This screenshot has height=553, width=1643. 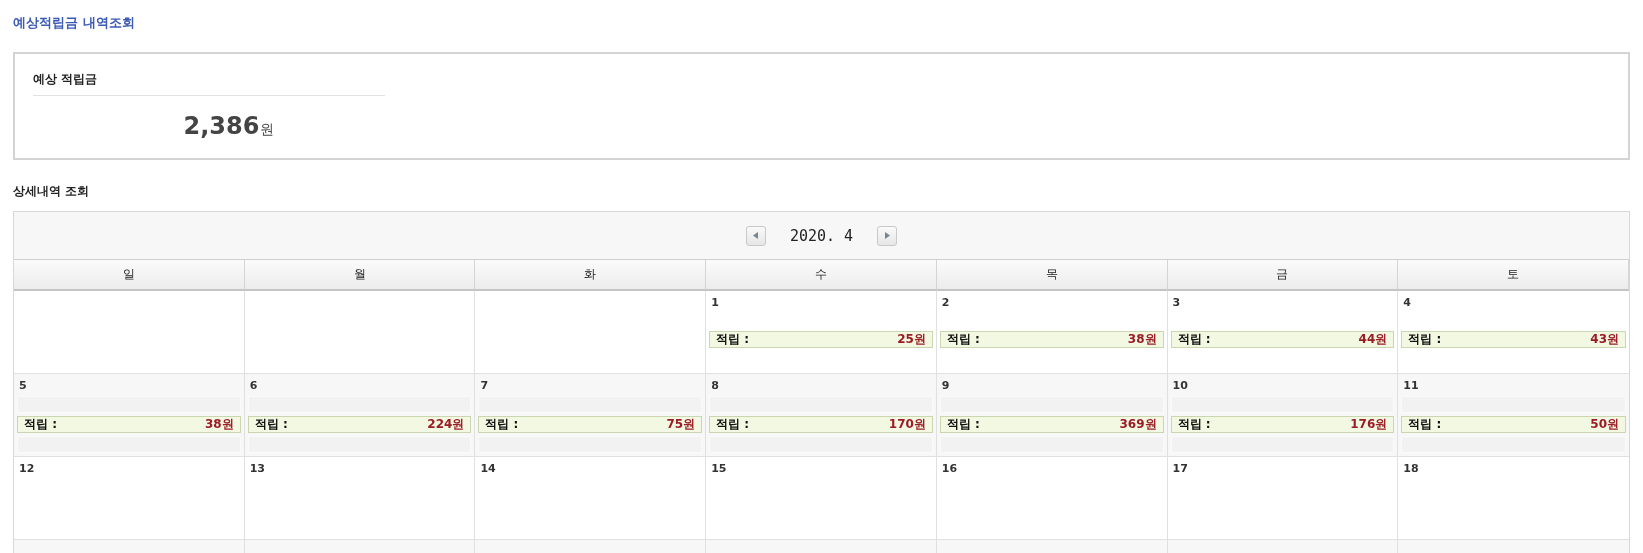 What do you see at coordinates (65, 79) in the screenshot?
I see `summary-label: 예상 적립금` at bounding box center [65, 79].